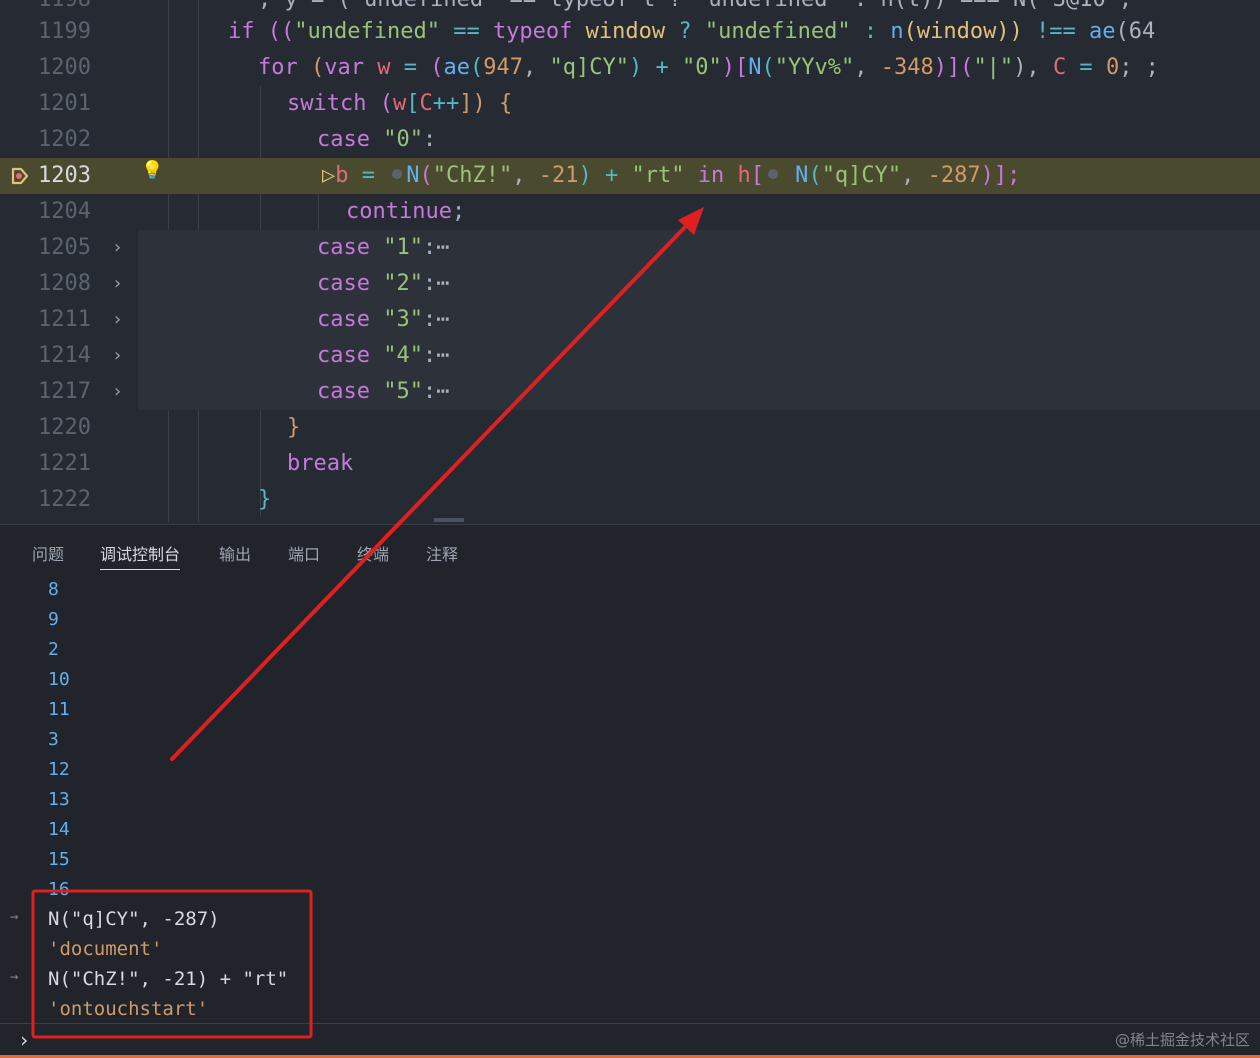 This screenshot has height=1058, width=1260. What do you see at coordinates (630, 554) in the screenshot?
I see `panel-tabs: 问题 调试控制台 输出 端口 终端 注释` at bounding box center [630, 554].